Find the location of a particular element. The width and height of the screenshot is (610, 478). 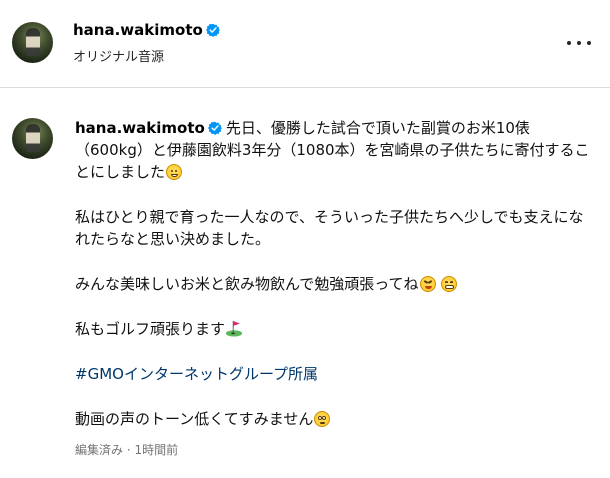

caption-paragraph-5: 動画の声のトーン低くてすみません is located at coordinates (335, 419).